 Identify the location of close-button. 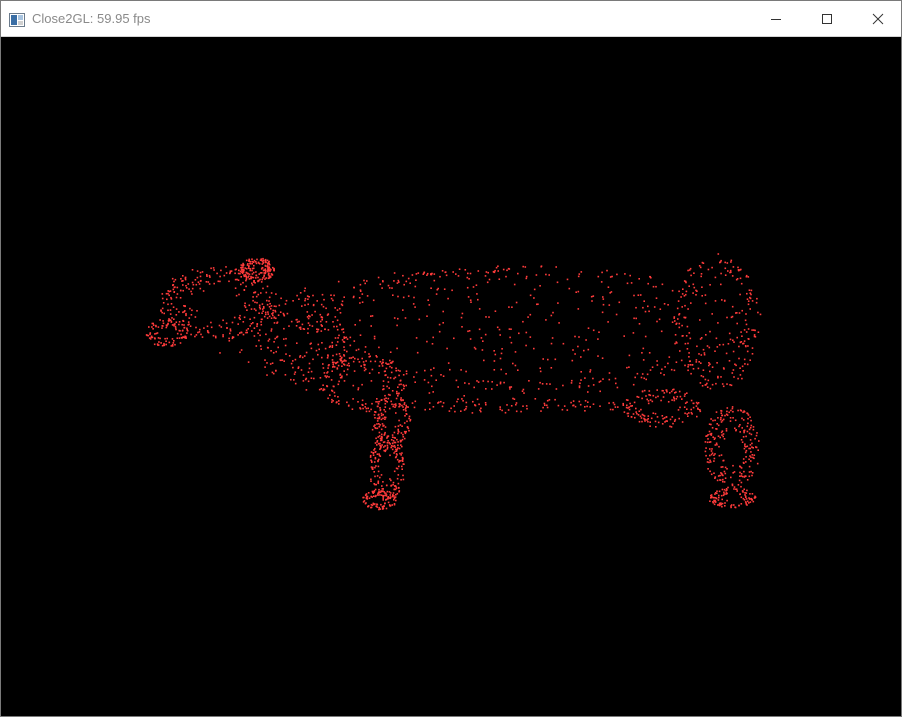
(878, 19).